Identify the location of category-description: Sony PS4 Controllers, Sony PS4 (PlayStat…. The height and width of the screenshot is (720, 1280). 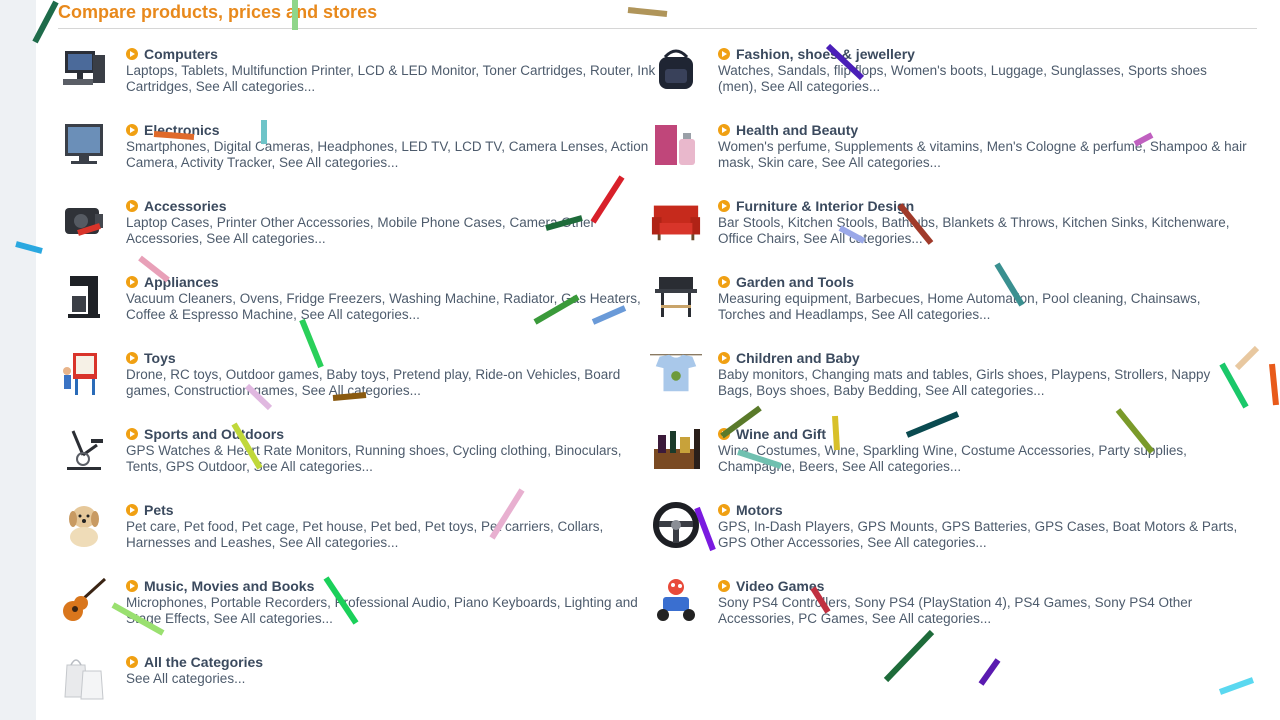
(983, 611).